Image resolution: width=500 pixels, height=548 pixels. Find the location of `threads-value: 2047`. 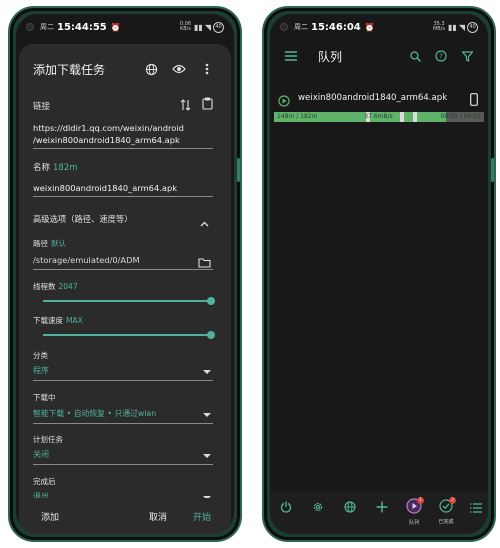

threads-value: 2047 is located at coordinates (68, 286).